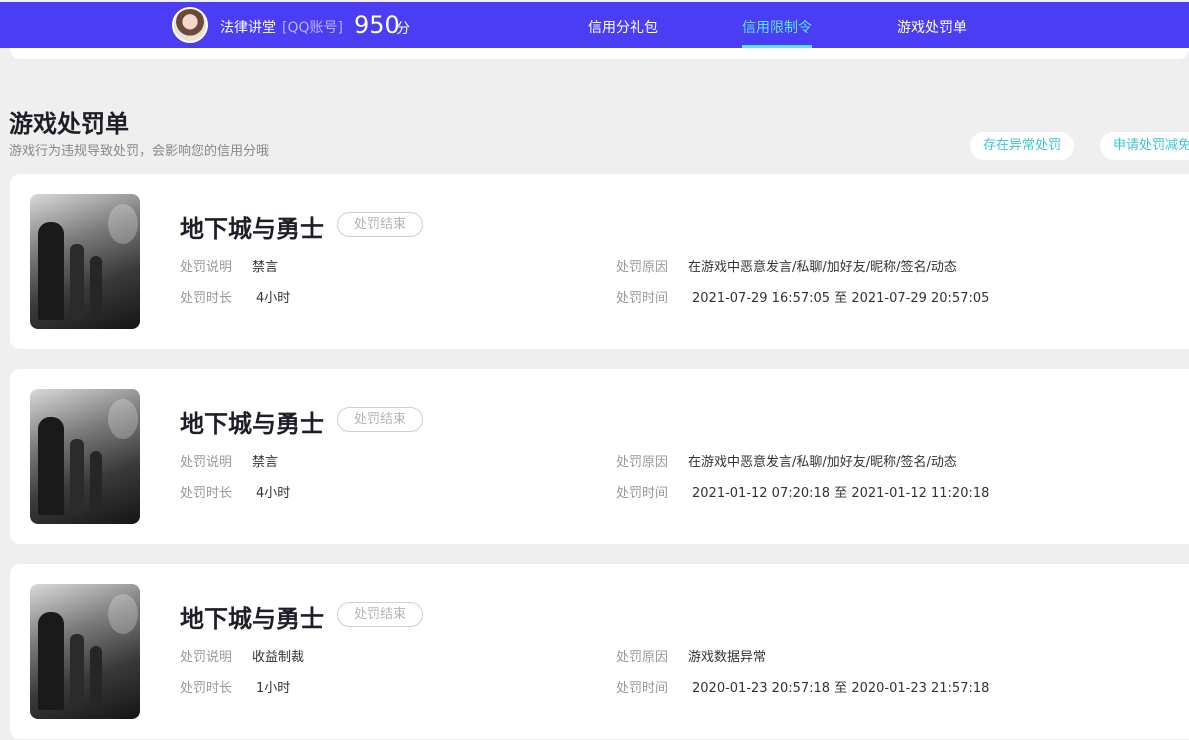 The image size is (1189, 740). What do you see at coordinates (1144, 146) in the screenshot?
I see `apply-reduction-button: 申请处罚减免` at bounding box center [1144, 146].